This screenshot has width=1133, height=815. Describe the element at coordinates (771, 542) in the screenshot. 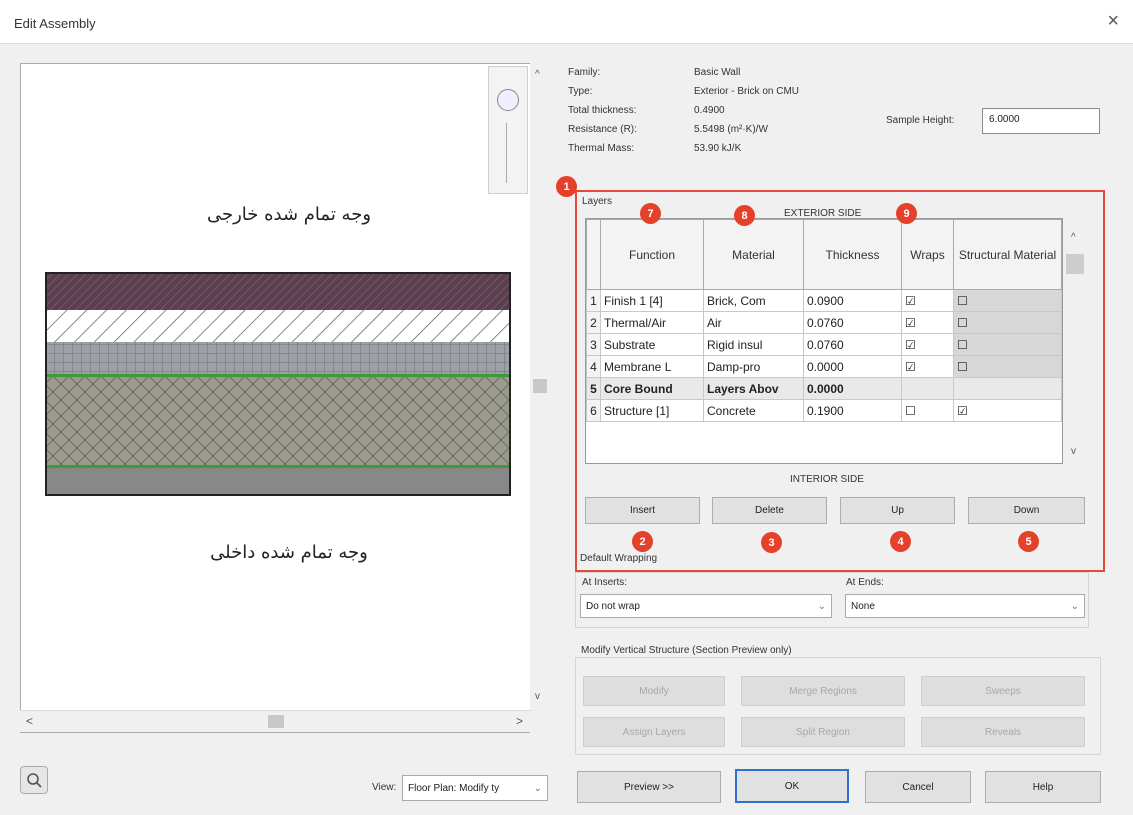

I see `callout-badge: 3` at that location.